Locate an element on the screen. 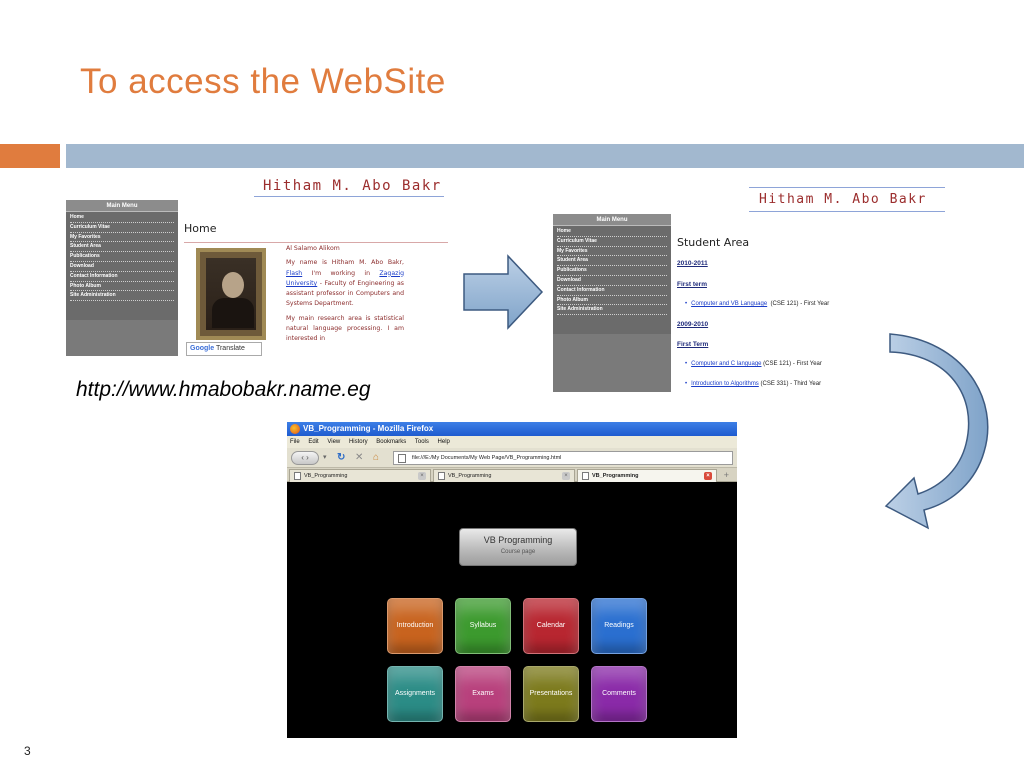 The image size is (1024, 768). comments-button: Comments is located at coordinates (619, 694).